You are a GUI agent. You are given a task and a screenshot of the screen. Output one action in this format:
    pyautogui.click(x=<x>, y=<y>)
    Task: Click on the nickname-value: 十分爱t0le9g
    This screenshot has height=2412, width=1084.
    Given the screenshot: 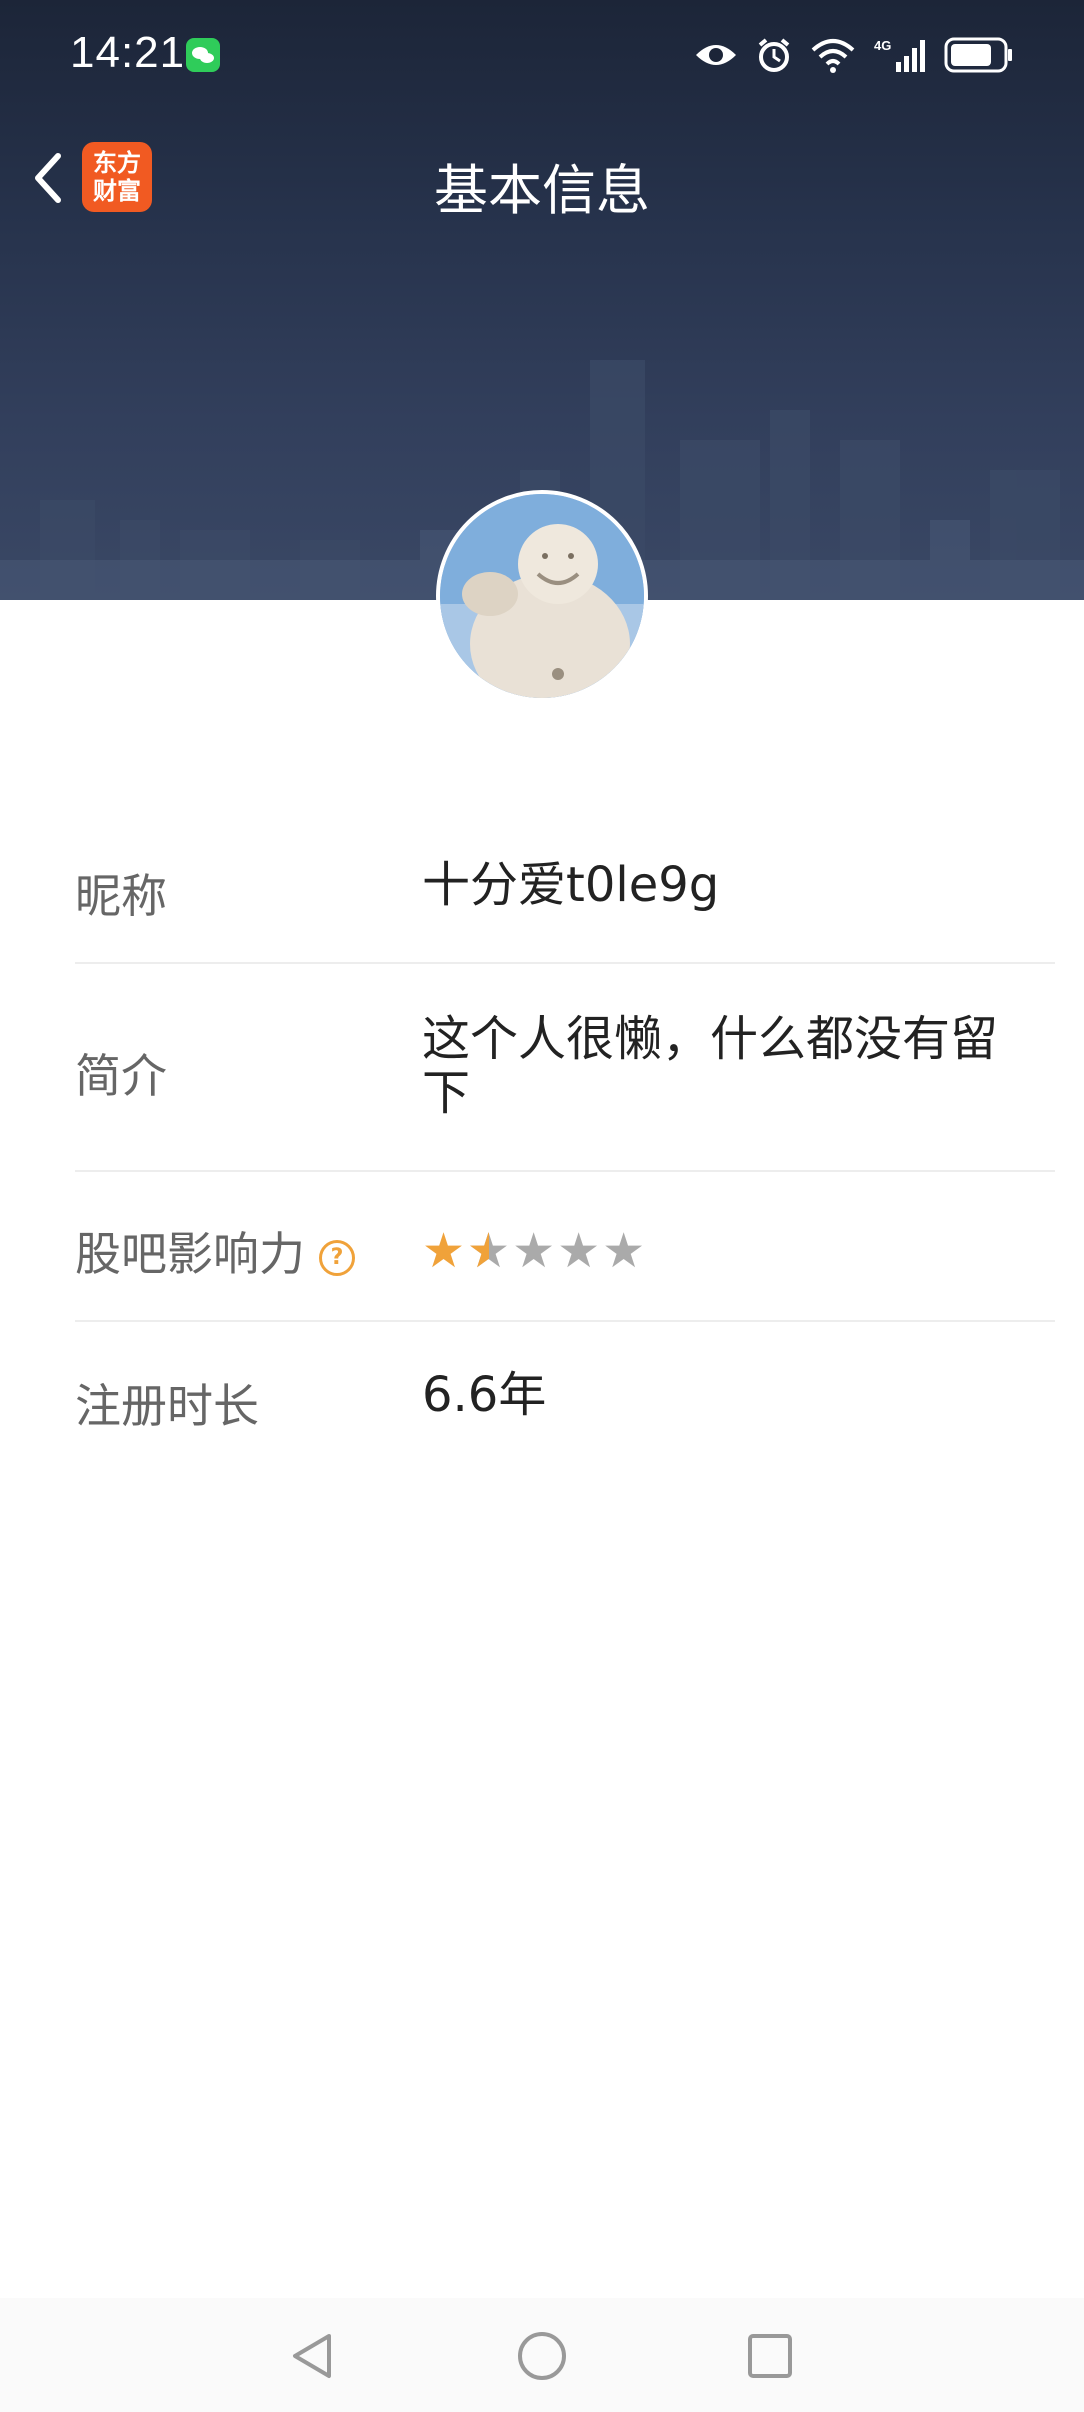 What is the action you would take?
    pyautogui.click(x=571, y=885)
    